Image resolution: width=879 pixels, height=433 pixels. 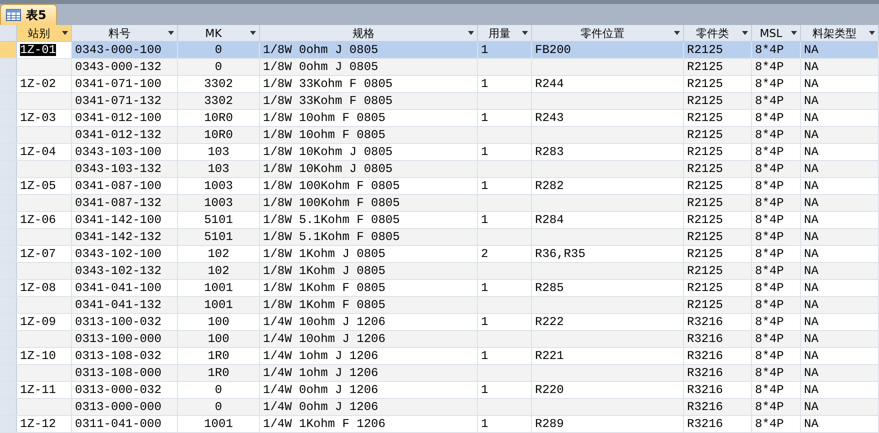 What do you see at coordinates (439, 50) in the screenshot?
I see `table-row: 1Z-01 0343-000-100 0 1/8W 0ohm J 0805 1 FB200 R2125 8*4P NA` at bounding box center [439, 50].